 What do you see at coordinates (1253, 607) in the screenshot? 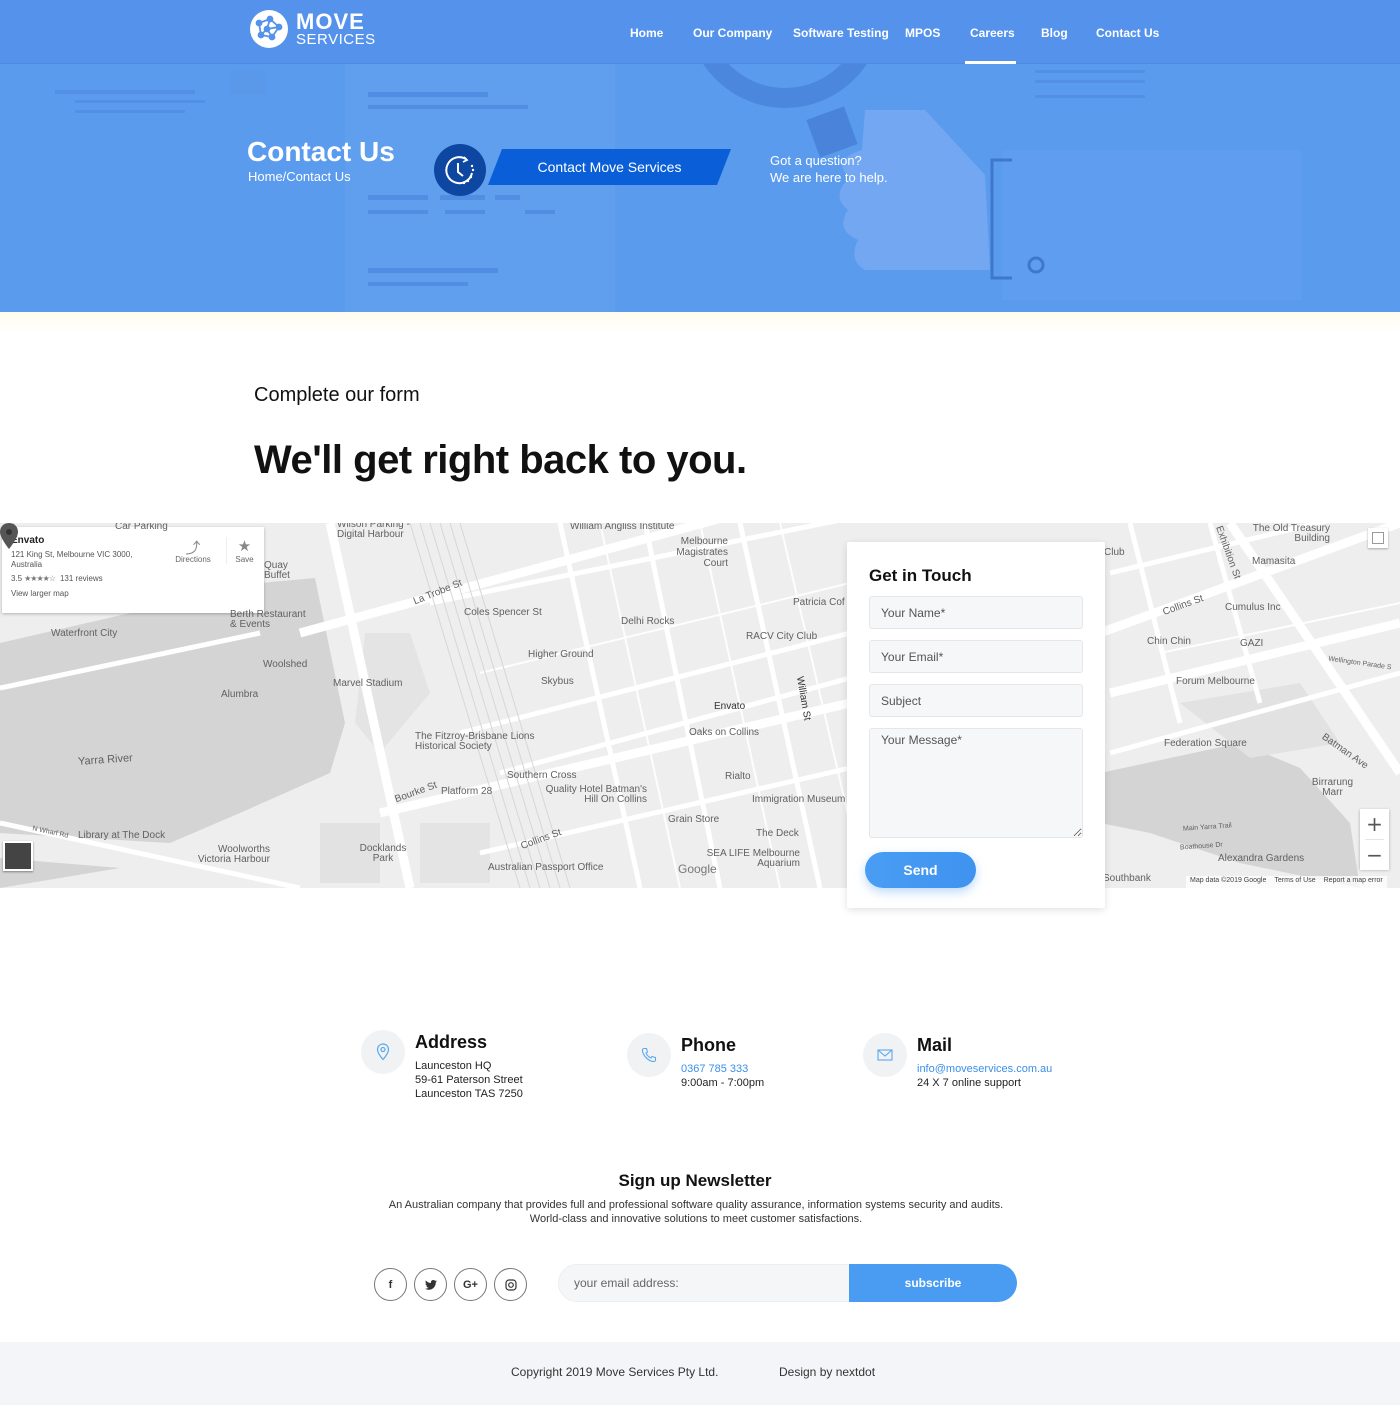
I see `map-label: Cumulus Inc` at bounding box center [1253, 607].